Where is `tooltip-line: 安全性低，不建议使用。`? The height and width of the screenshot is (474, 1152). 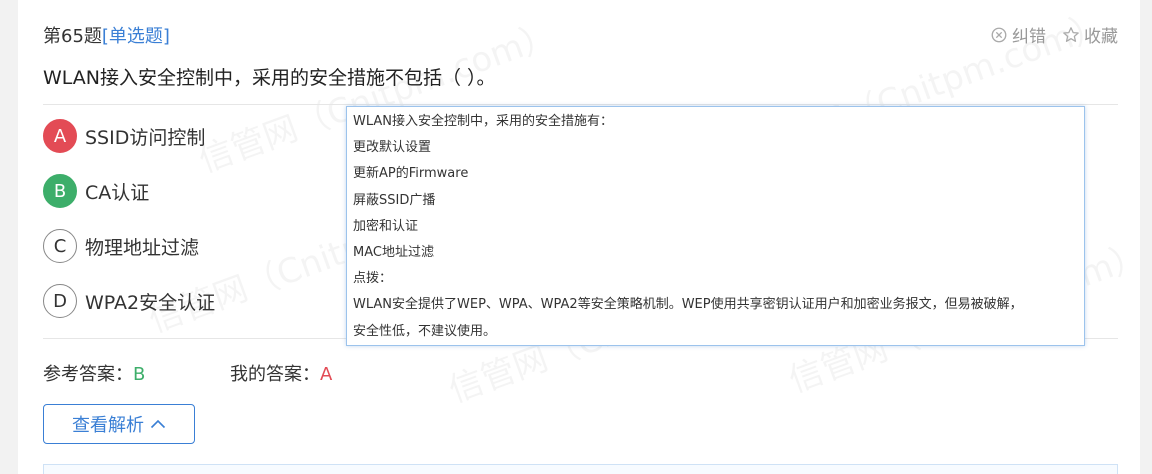 tooltip-line: 安全性低，不建议使用。 is located at coordinates (425, 331).